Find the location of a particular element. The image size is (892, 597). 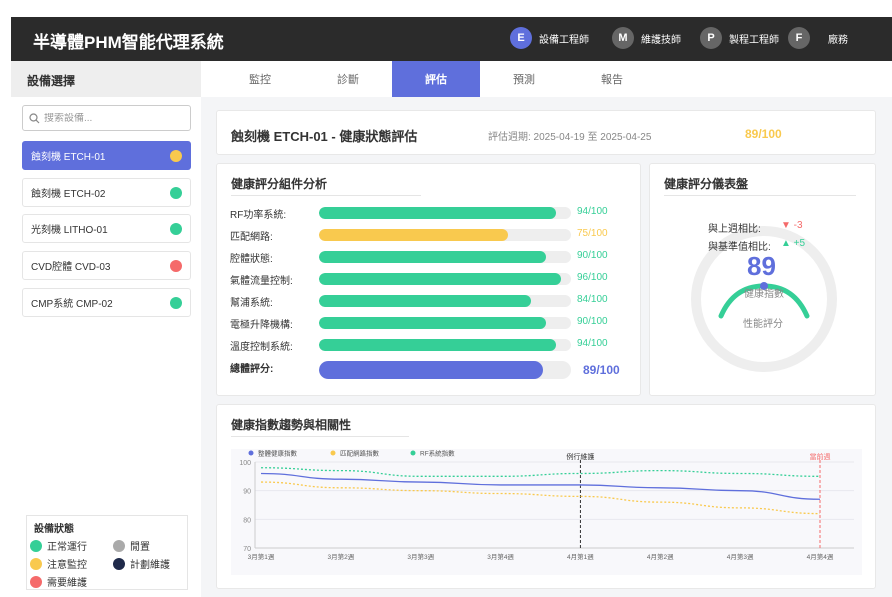

component-score: 75/100 is located at coordinates (592, 233).